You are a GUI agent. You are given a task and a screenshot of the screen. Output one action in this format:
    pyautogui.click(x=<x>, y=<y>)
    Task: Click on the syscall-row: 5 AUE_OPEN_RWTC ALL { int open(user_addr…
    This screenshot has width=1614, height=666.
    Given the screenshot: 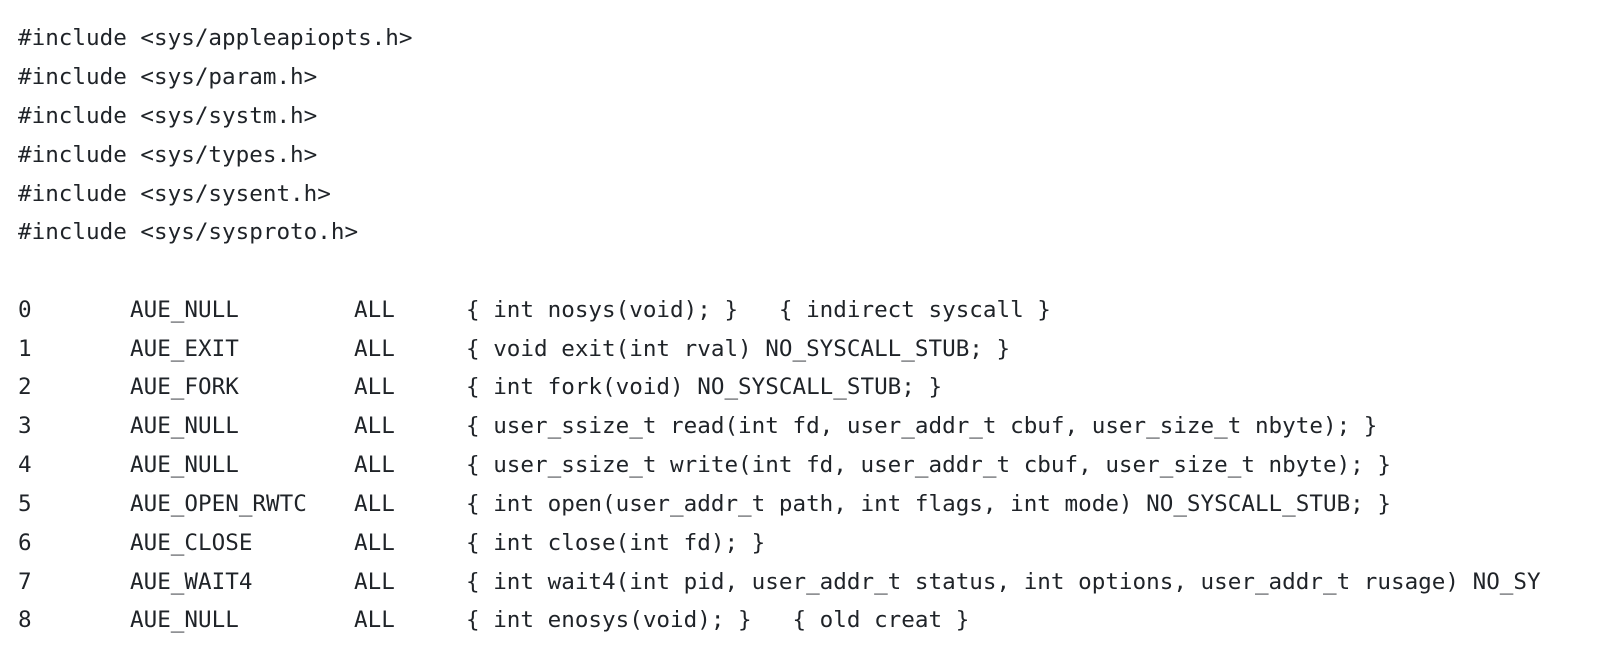 What is the action you would take?
    pyautogui.click(x=695, y=504)
    